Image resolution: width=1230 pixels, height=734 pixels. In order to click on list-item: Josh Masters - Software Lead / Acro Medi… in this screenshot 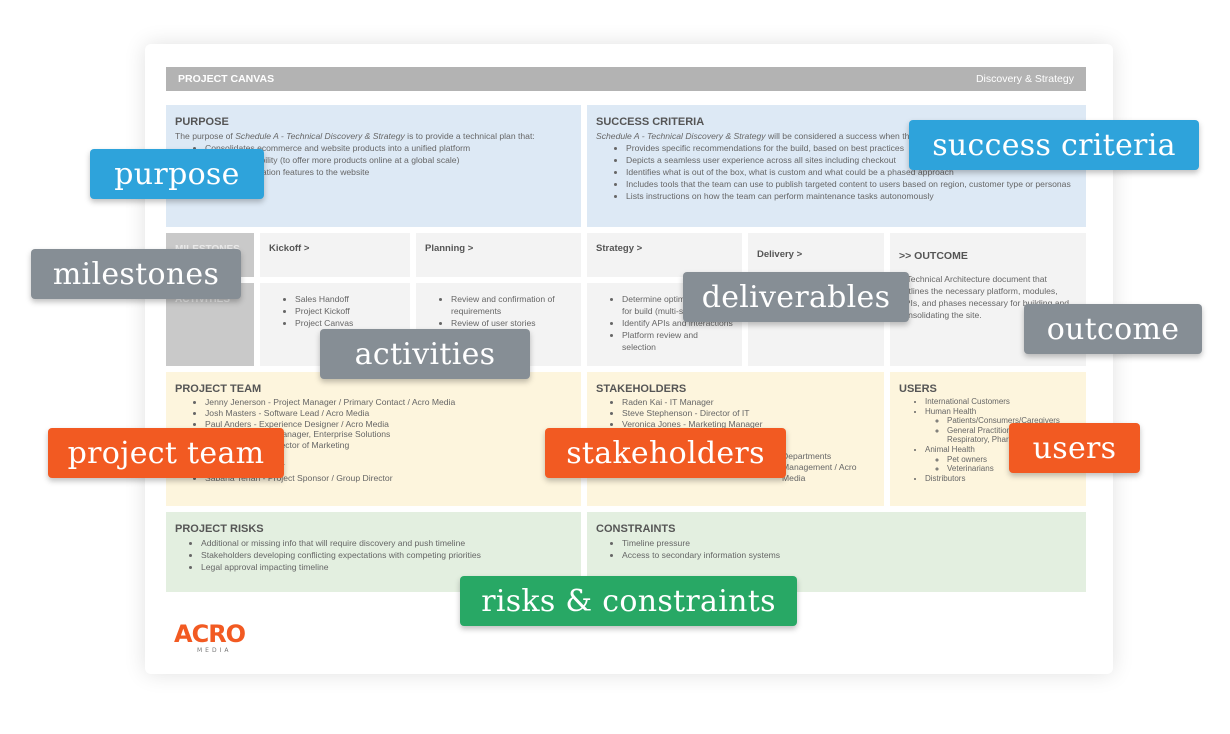, I will do `click(388, 413)`.